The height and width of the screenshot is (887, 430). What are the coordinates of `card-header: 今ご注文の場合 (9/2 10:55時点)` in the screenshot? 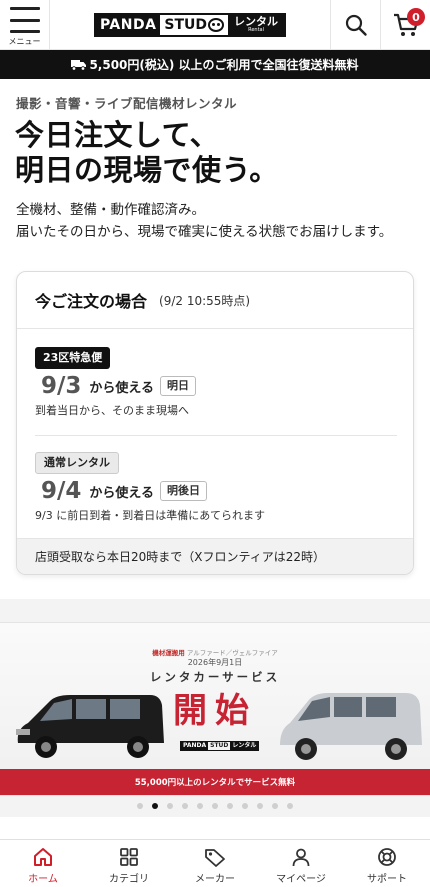 It's located at (215, 300).